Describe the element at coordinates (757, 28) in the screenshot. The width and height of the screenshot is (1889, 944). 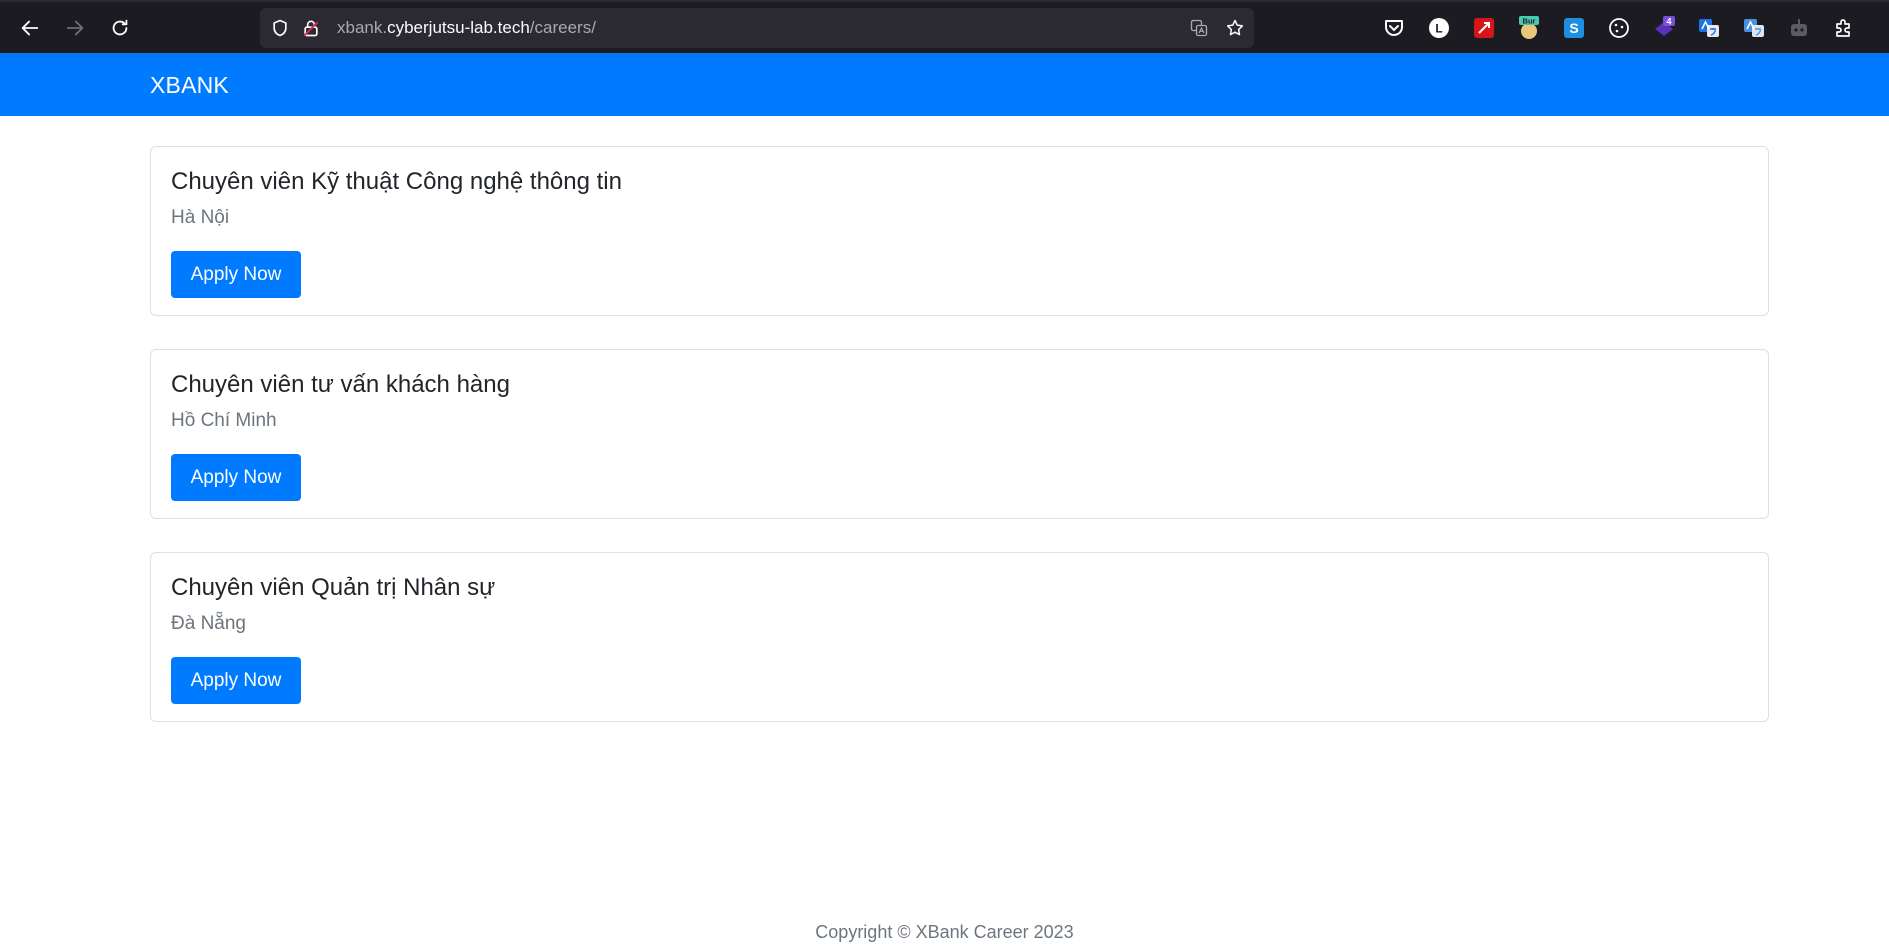
I see `url-bar: xbank.cyberjutsu-lab.tech/careers/` at that location.